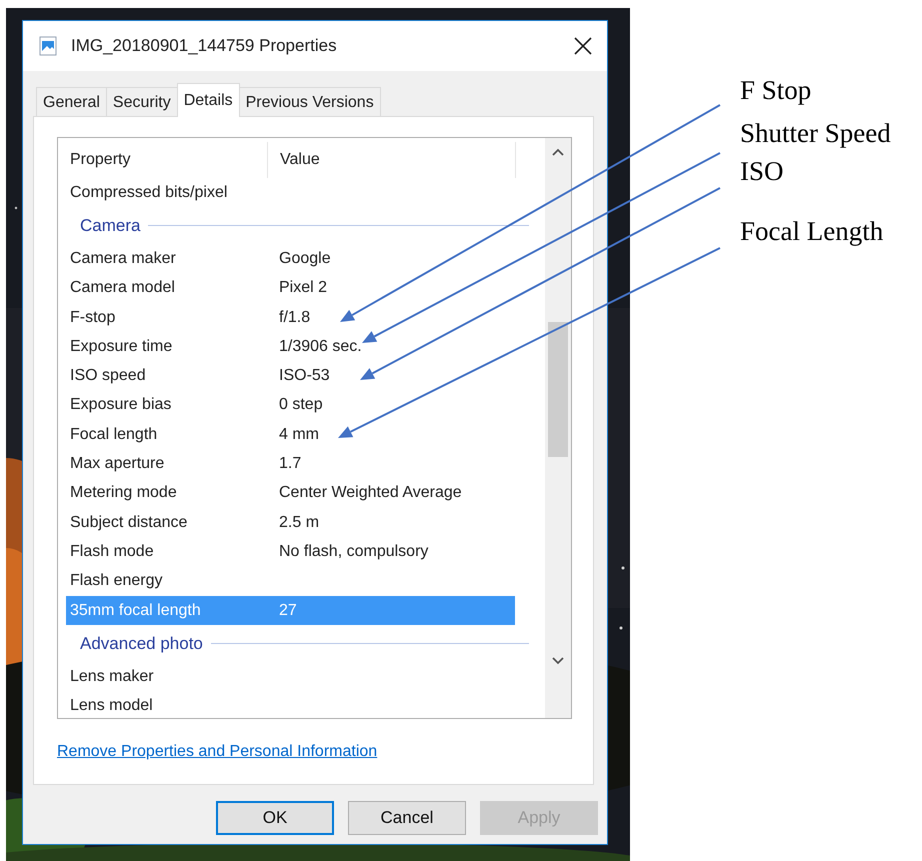  What do you see at coordinates (136, 610) in the screenshot?
I see `property-name: 35mm focal length` at bounding box center [136, 610].